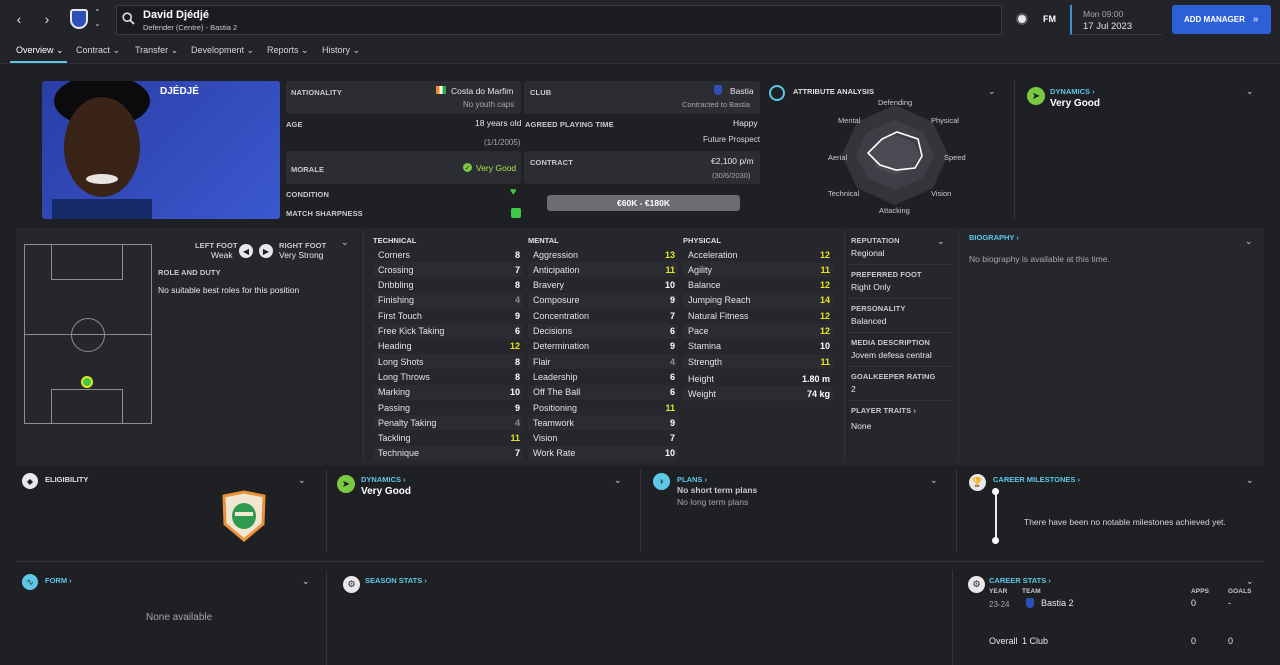 The width and height of the screenshot is (1280, 665). I want to click on career-stats-chevron: ⌄, so click(1250, 581).